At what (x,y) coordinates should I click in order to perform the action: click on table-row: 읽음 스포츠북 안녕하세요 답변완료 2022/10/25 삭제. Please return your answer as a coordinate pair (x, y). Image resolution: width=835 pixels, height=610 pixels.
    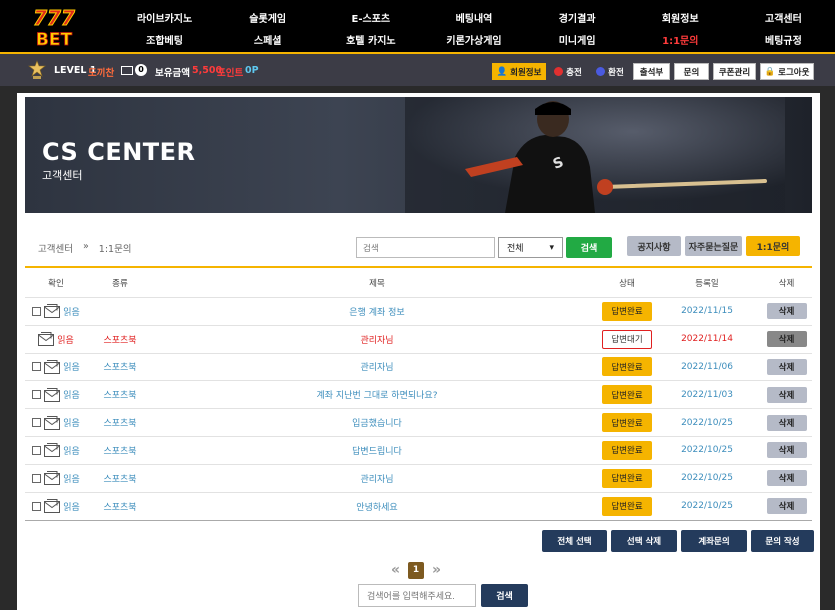
    Looking at the image, I should click on (418, 507).